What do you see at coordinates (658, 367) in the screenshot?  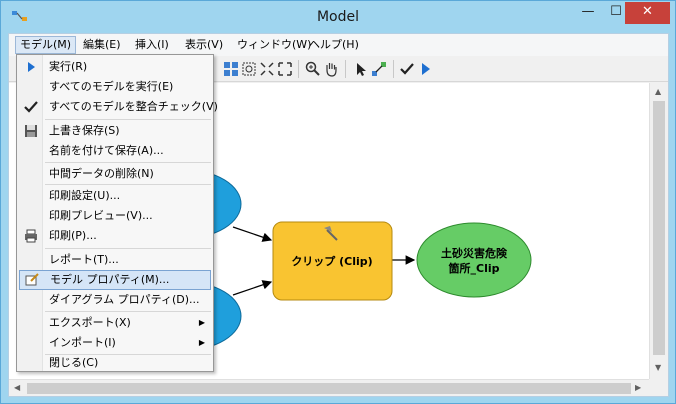 I see `scroll-down-arrow: ▼` at bounding box center [658, 367].